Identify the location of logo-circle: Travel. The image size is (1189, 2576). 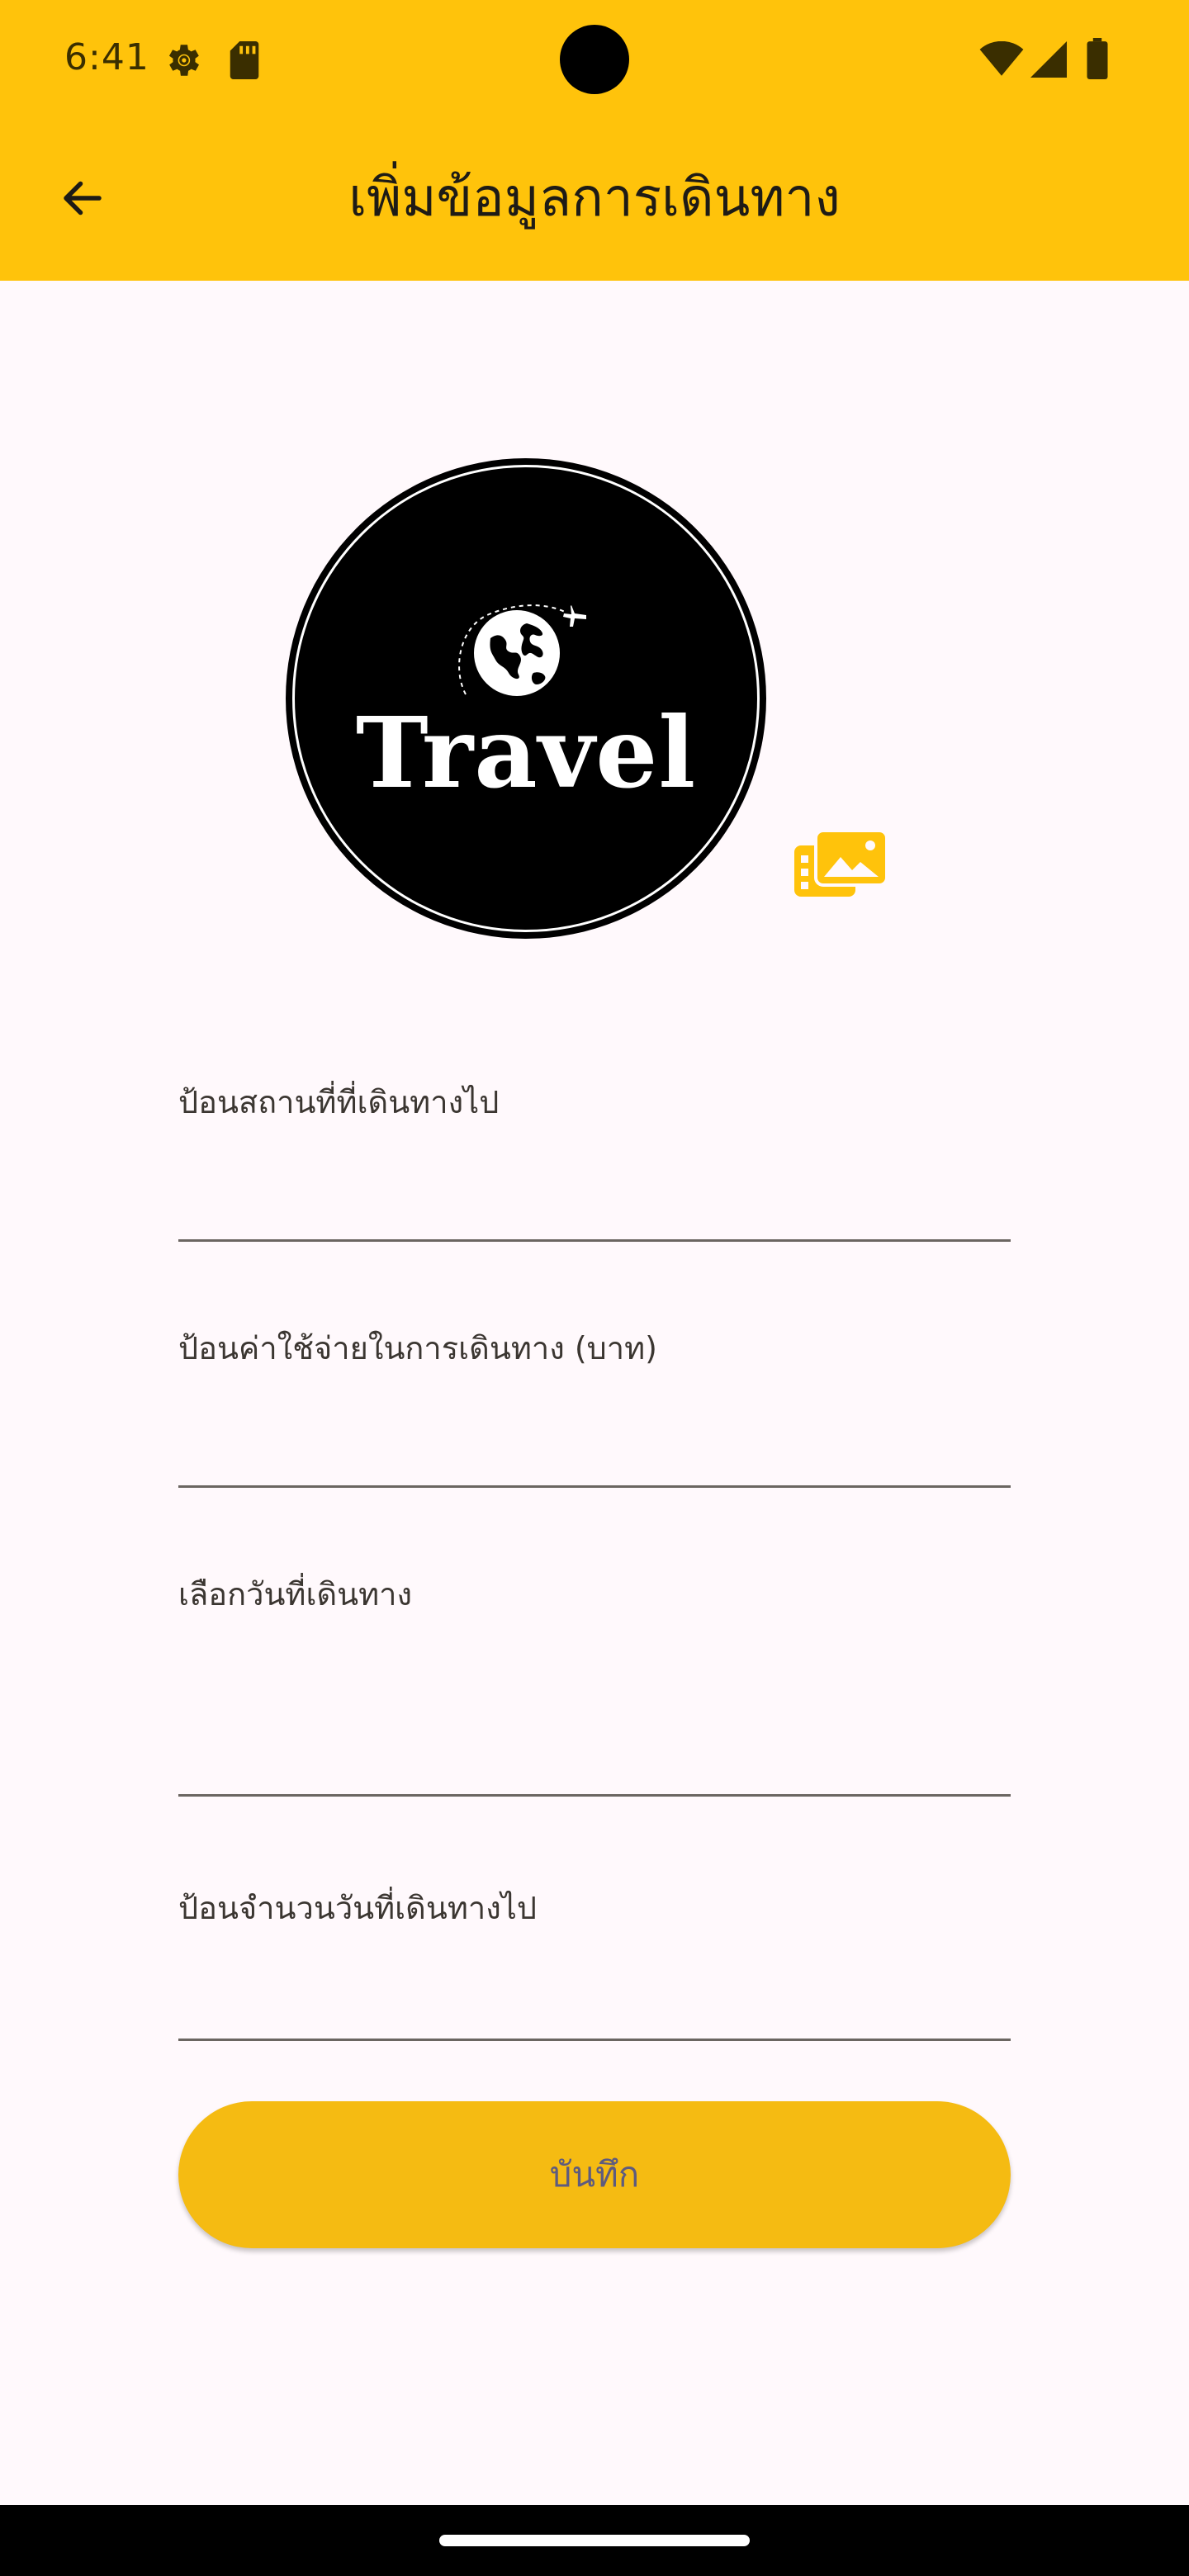
(526, 698).